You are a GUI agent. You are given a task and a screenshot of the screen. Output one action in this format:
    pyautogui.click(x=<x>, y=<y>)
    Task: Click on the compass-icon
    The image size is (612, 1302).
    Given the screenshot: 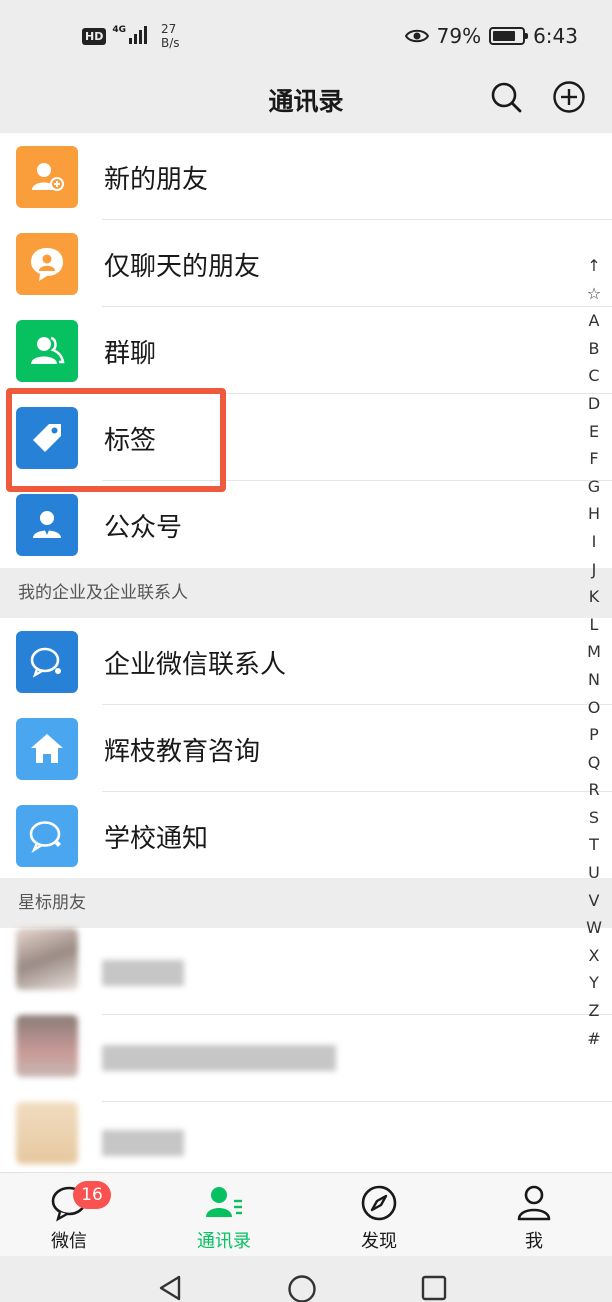 What is the action you would take?
    pyautogui.click(x=379, y=1203)
    